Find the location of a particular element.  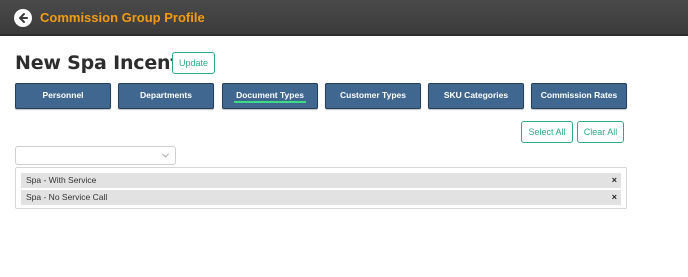

tab-sku-categories: SKU Categories is located at coordinates (476, 96).